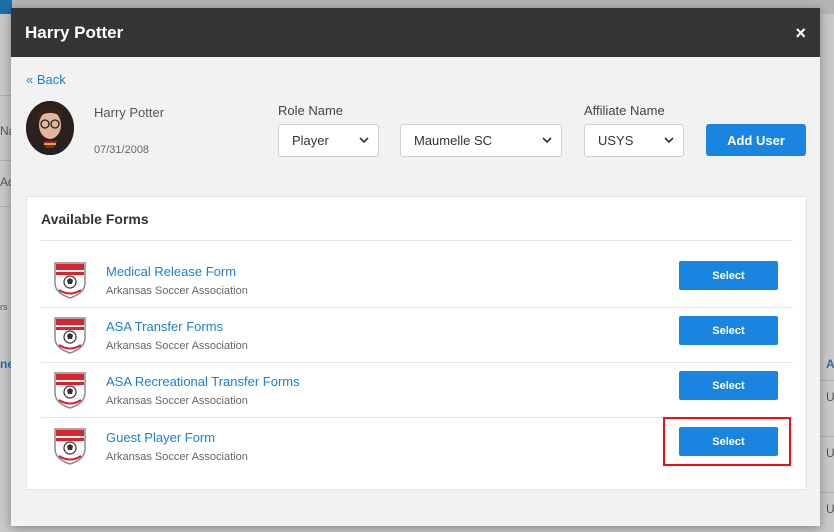 This screenshot has width=834, height=532. I want to click on back-link: « Back, so click(46, 79).